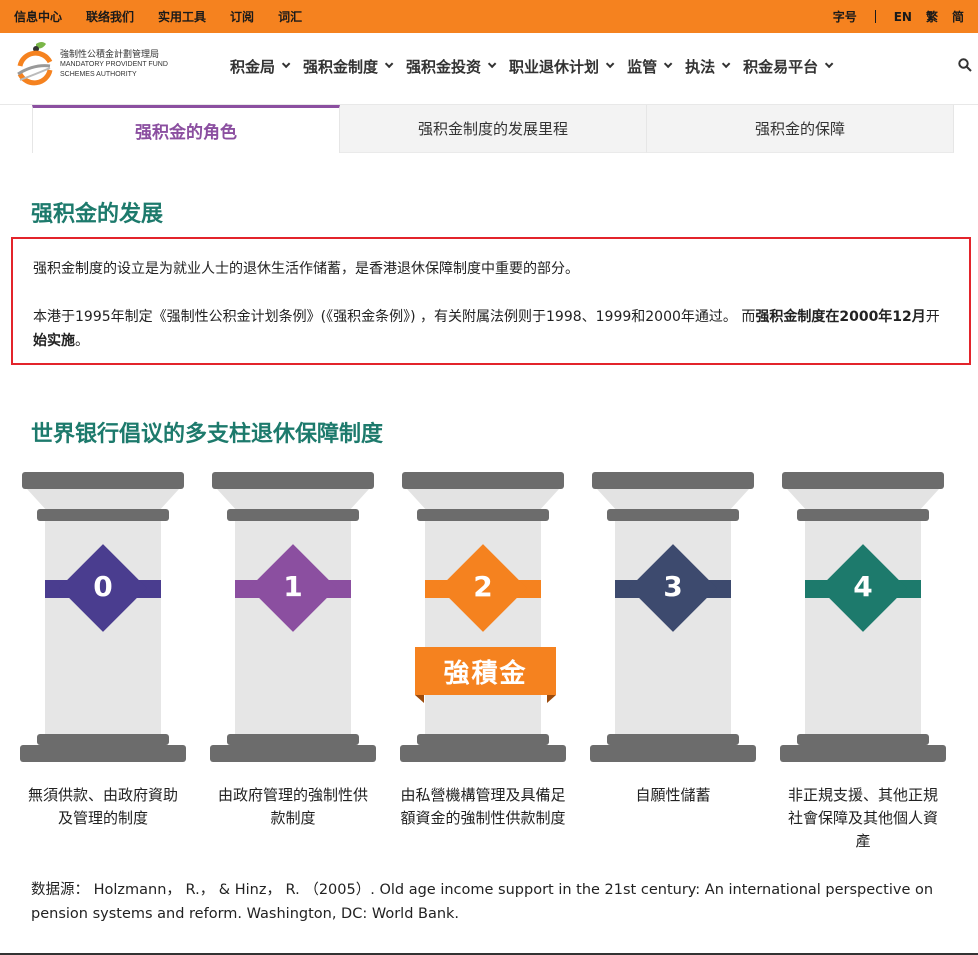 The width and height of the screenshot is (978, 955). Describe the element at coordinates (932, 16) in the screenshot. I see `lang-traditional-link: 繁` at that location.